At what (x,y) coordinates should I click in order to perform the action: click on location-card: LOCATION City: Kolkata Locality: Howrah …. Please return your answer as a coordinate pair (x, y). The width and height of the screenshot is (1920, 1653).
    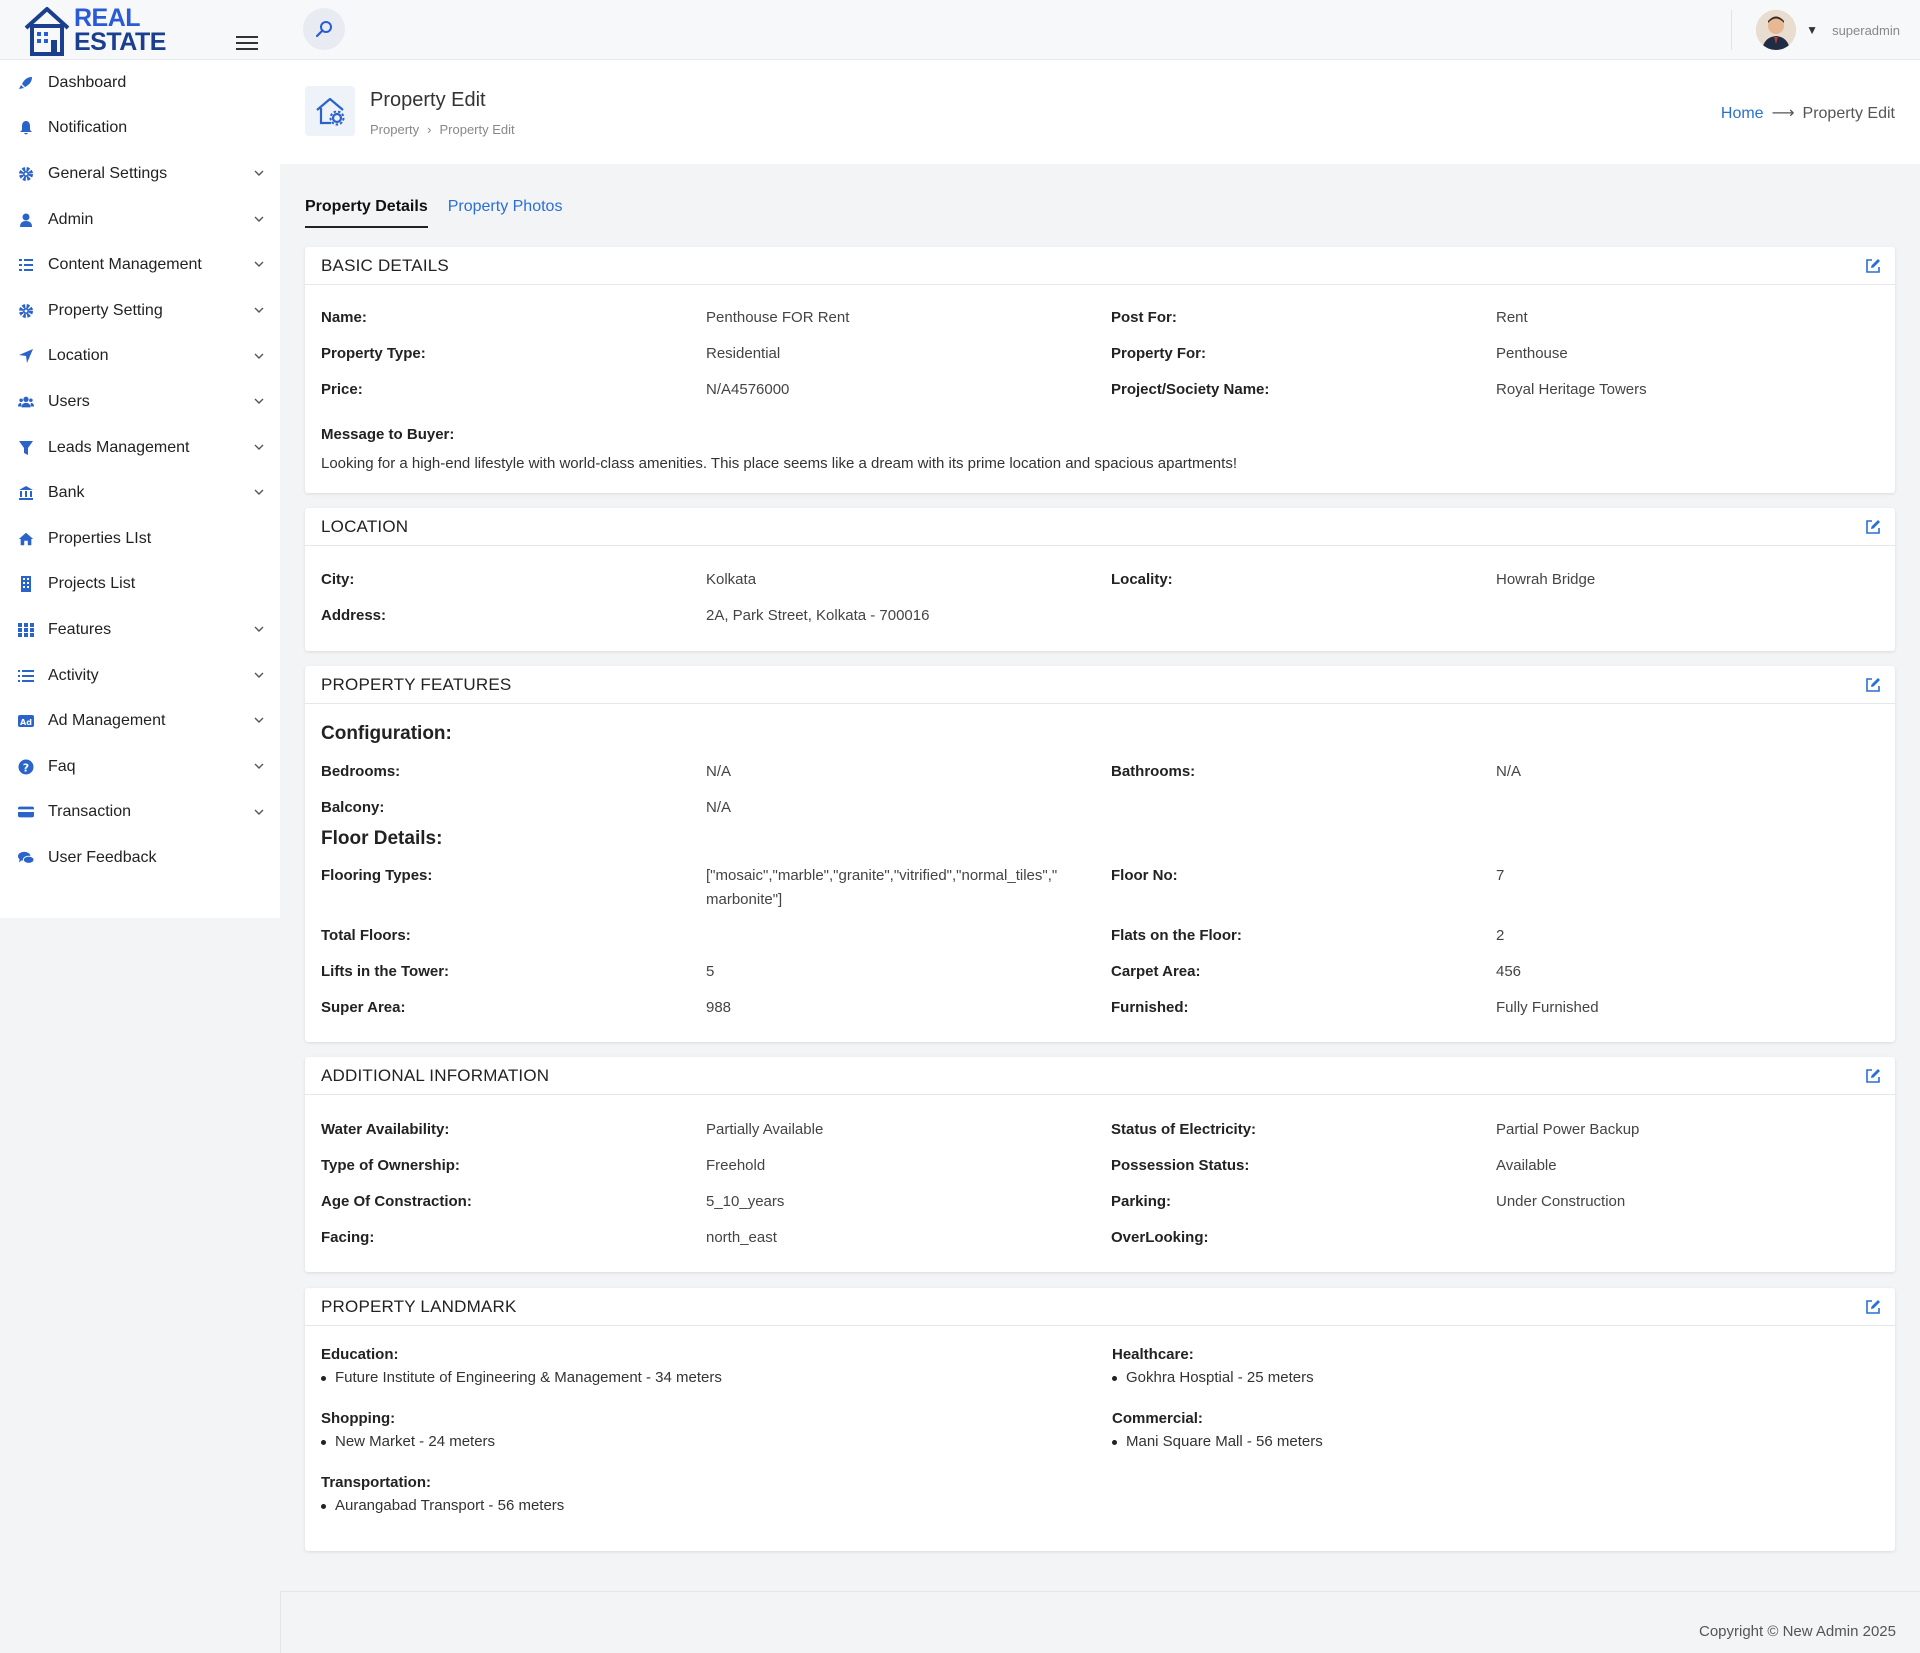
    Looking at the image, I should click on (1100, 579).